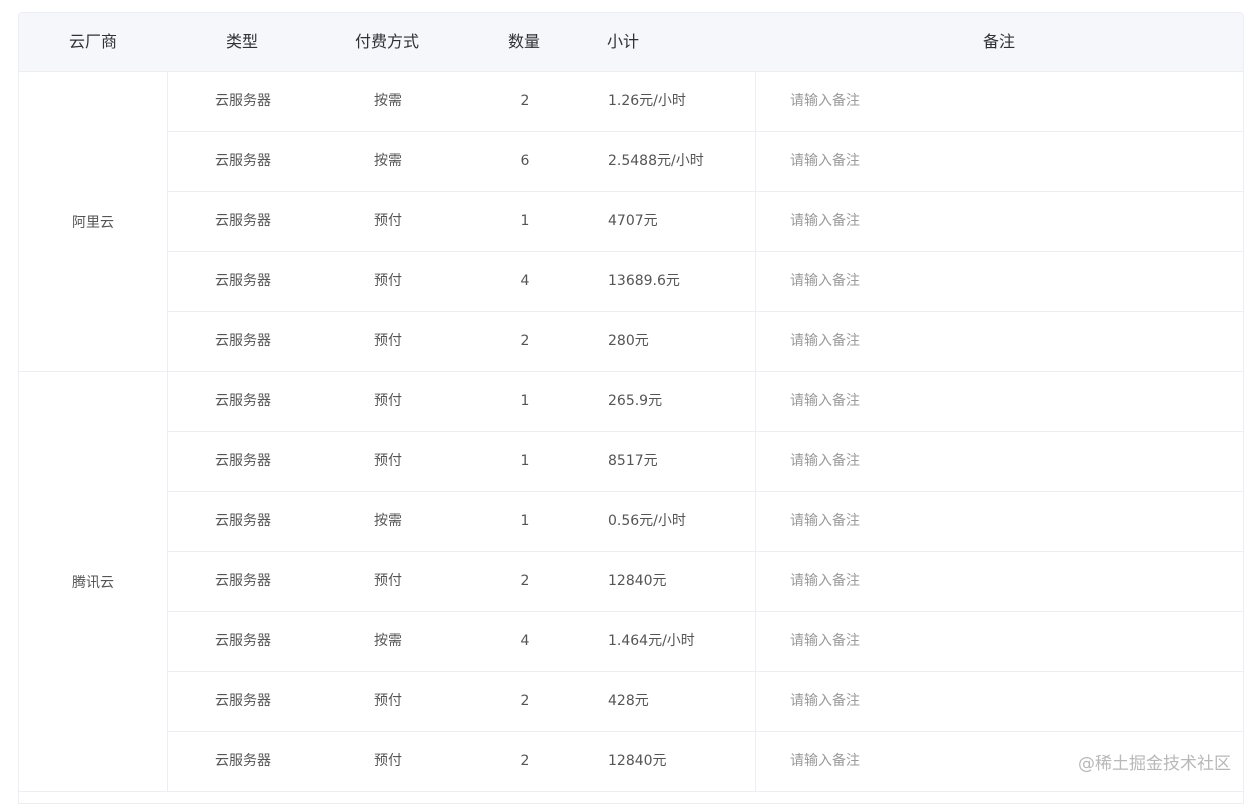 This screenshot has width=1253, height=804. Describe the element at coordinates (644, 281) in the screenshot. I see `subtotal-cell: 13689.6元` at that location.